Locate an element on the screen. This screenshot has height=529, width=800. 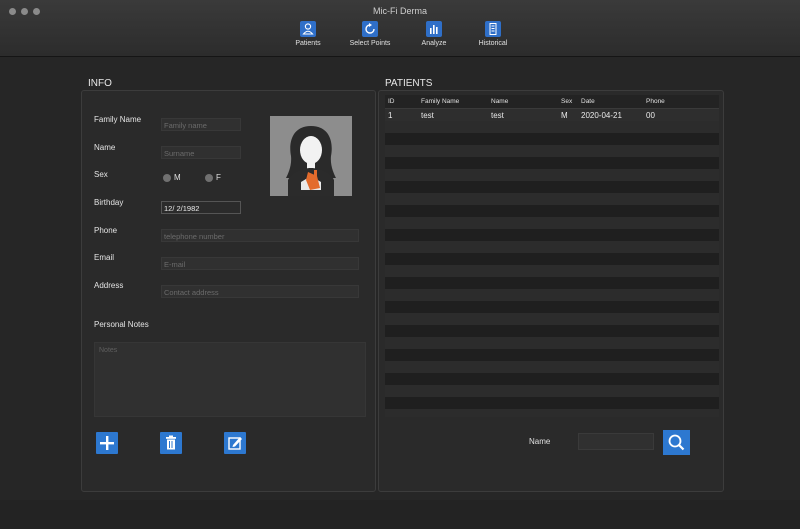
name-field: Surname is located at coordinates (201, 152).